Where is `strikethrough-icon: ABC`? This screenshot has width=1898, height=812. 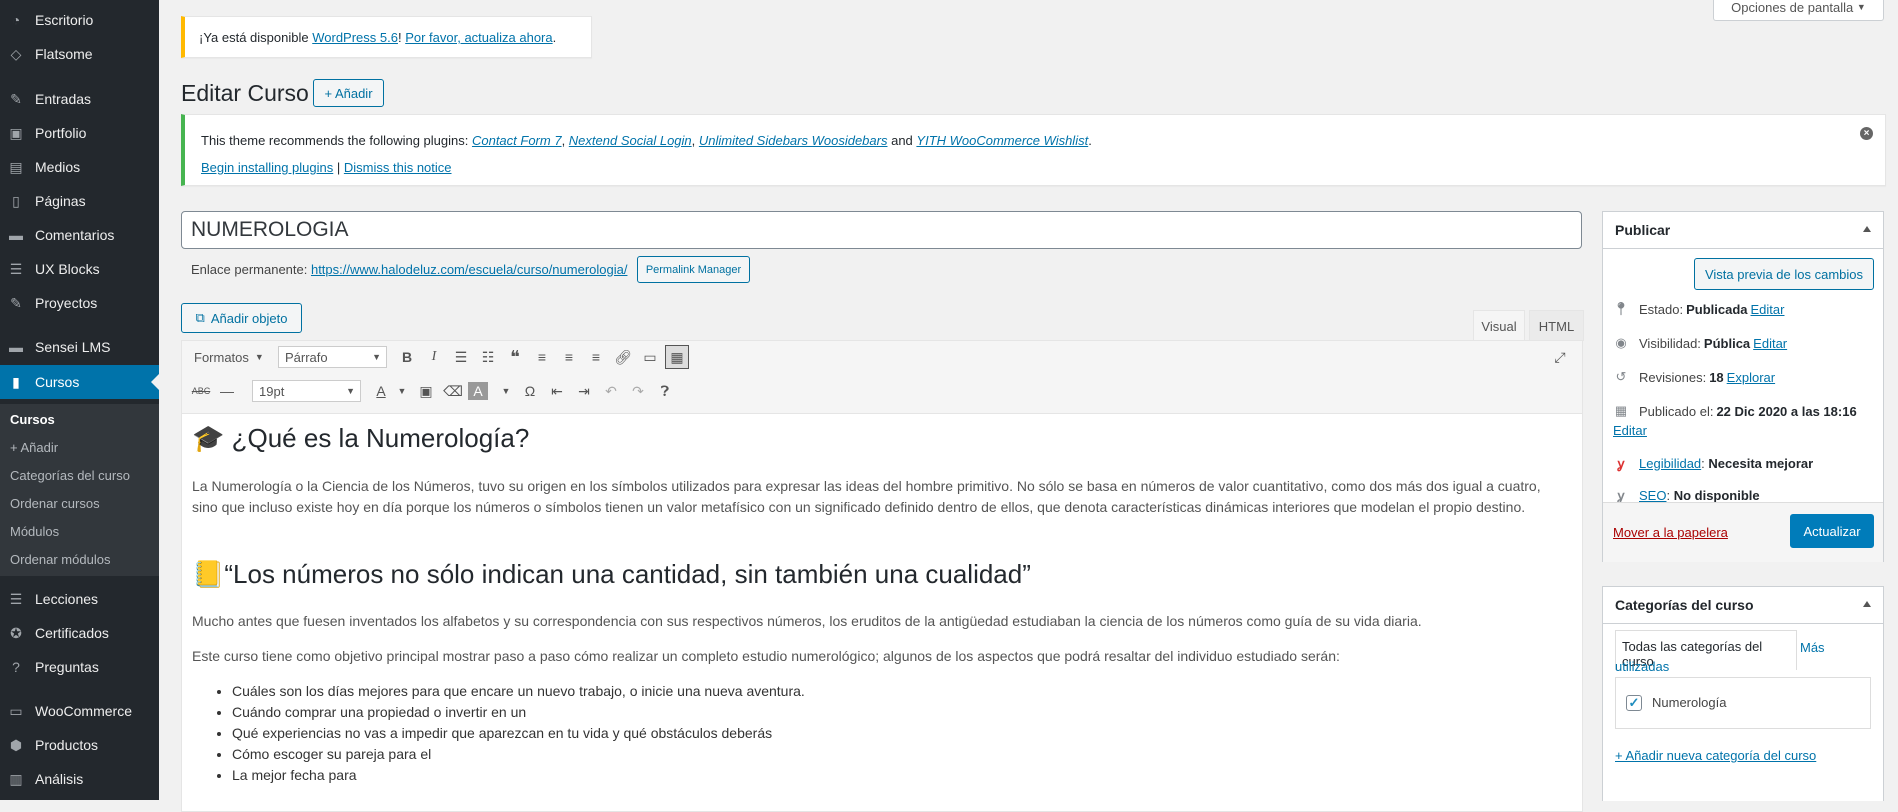
strikethrough-icon: ABC is located at coordinates (201, 391).